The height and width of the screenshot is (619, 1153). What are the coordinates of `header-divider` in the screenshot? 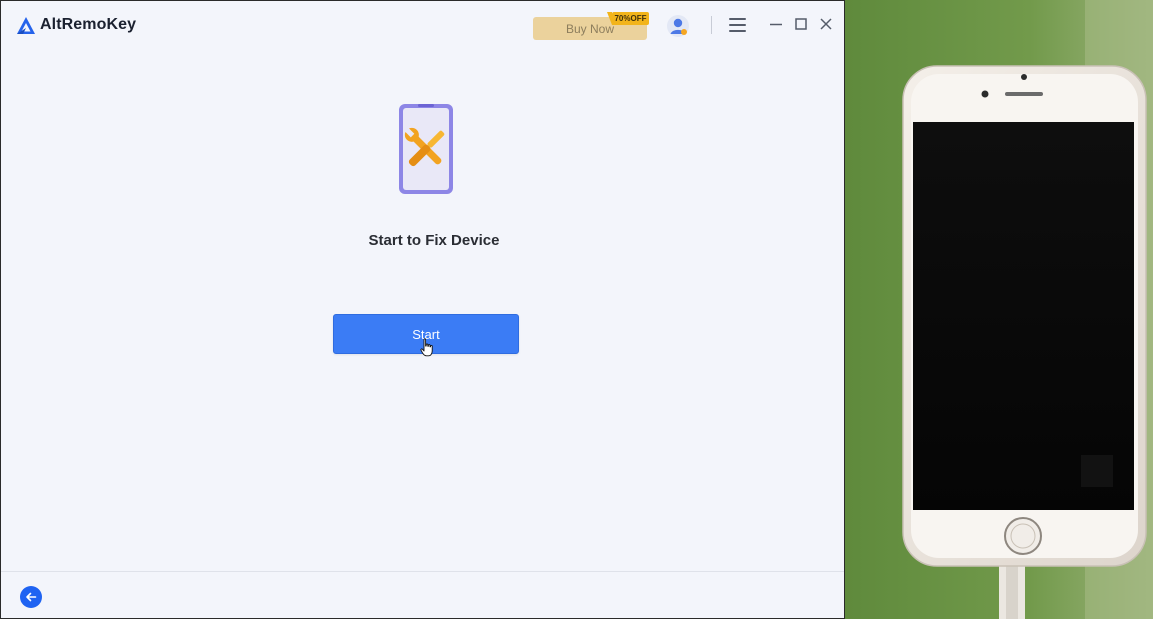 It's located at (711, 25).